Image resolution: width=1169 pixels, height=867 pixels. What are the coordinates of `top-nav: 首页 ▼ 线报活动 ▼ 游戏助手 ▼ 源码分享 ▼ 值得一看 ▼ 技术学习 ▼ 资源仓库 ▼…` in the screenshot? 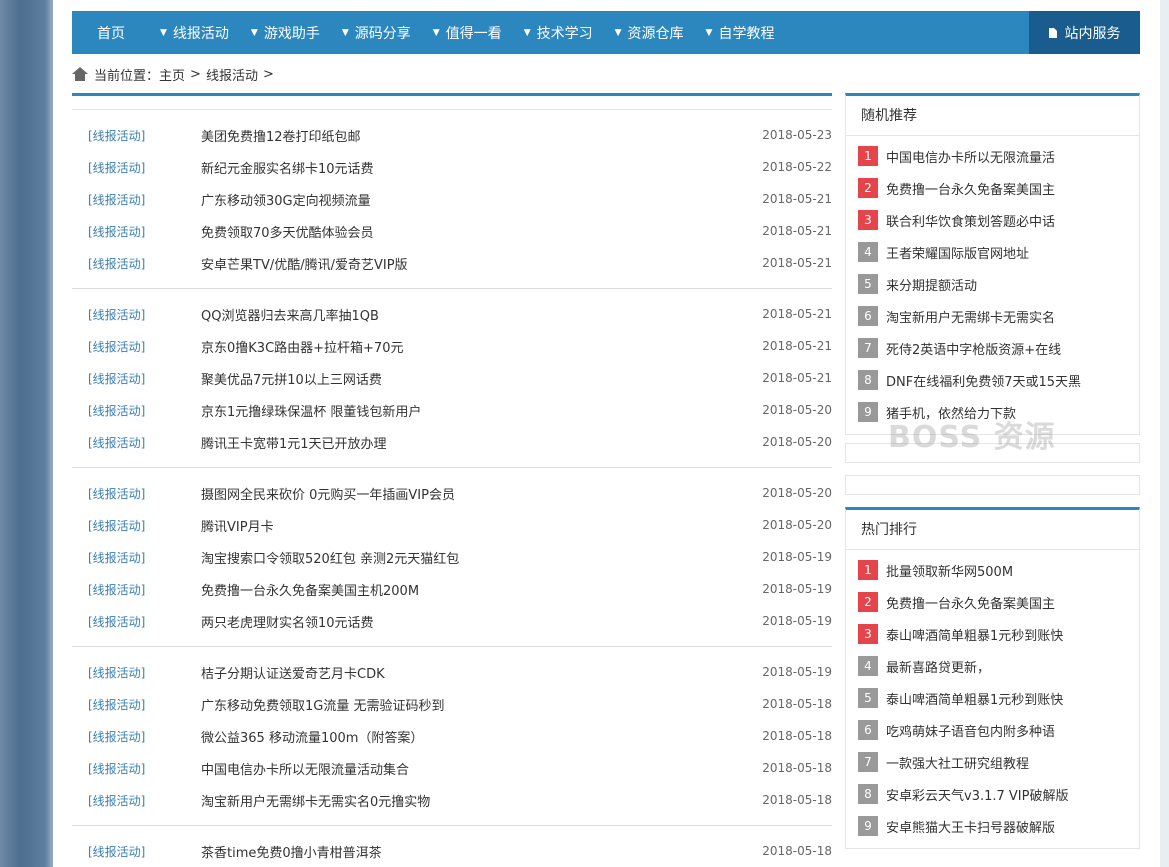 It's located at (606, 32).